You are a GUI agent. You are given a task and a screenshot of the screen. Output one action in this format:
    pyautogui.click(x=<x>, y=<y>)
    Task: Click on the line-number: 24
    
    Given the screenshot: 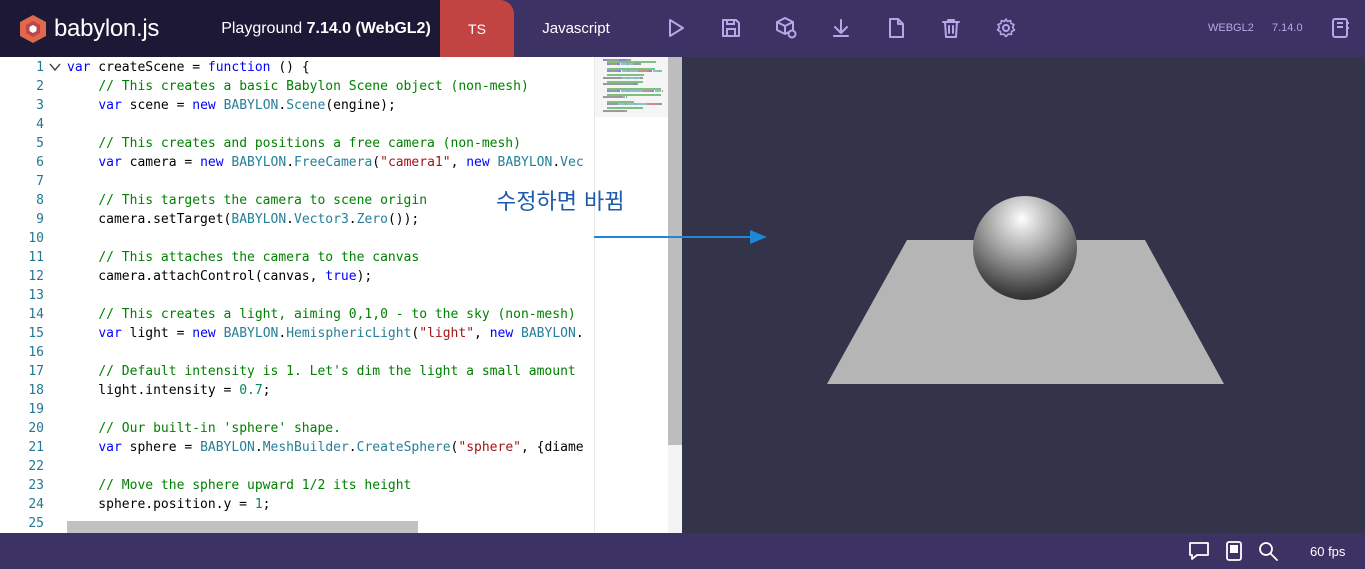 What is the action you would take?
    pyautogui.click(x=36, y=504)
    